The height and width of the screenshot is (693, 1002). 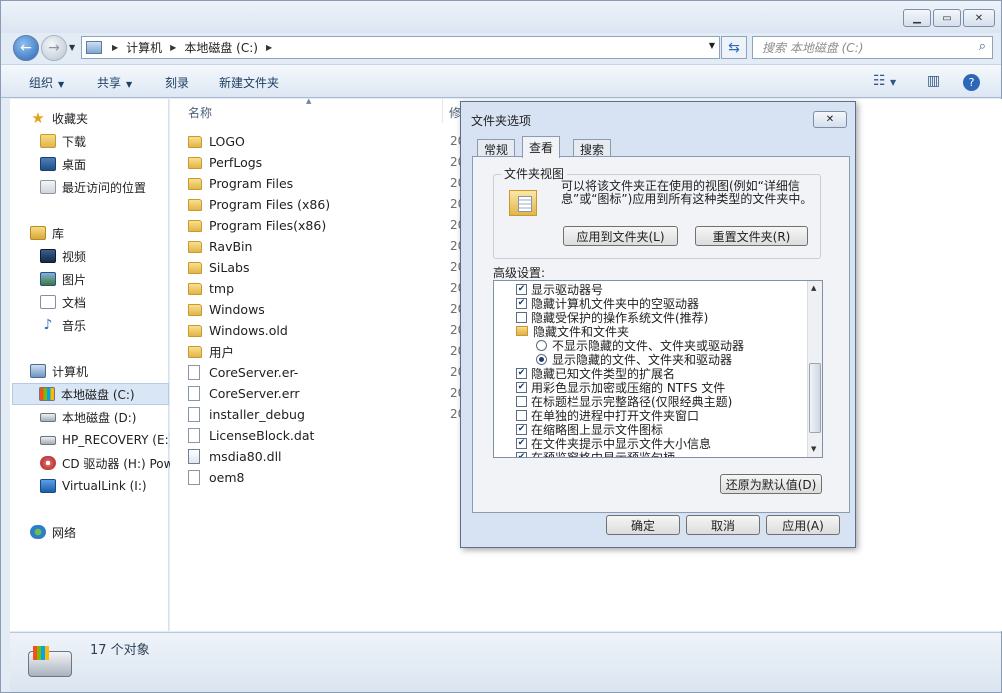 I want to click on sidebar-item-network: 网络, so click(x=109, y=532).